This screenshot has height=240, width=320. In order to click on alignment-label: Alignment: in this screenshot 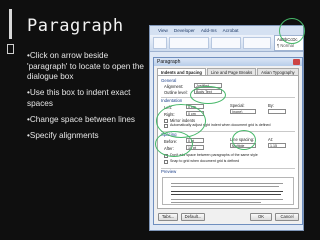, I will do `click(174, 86)`.